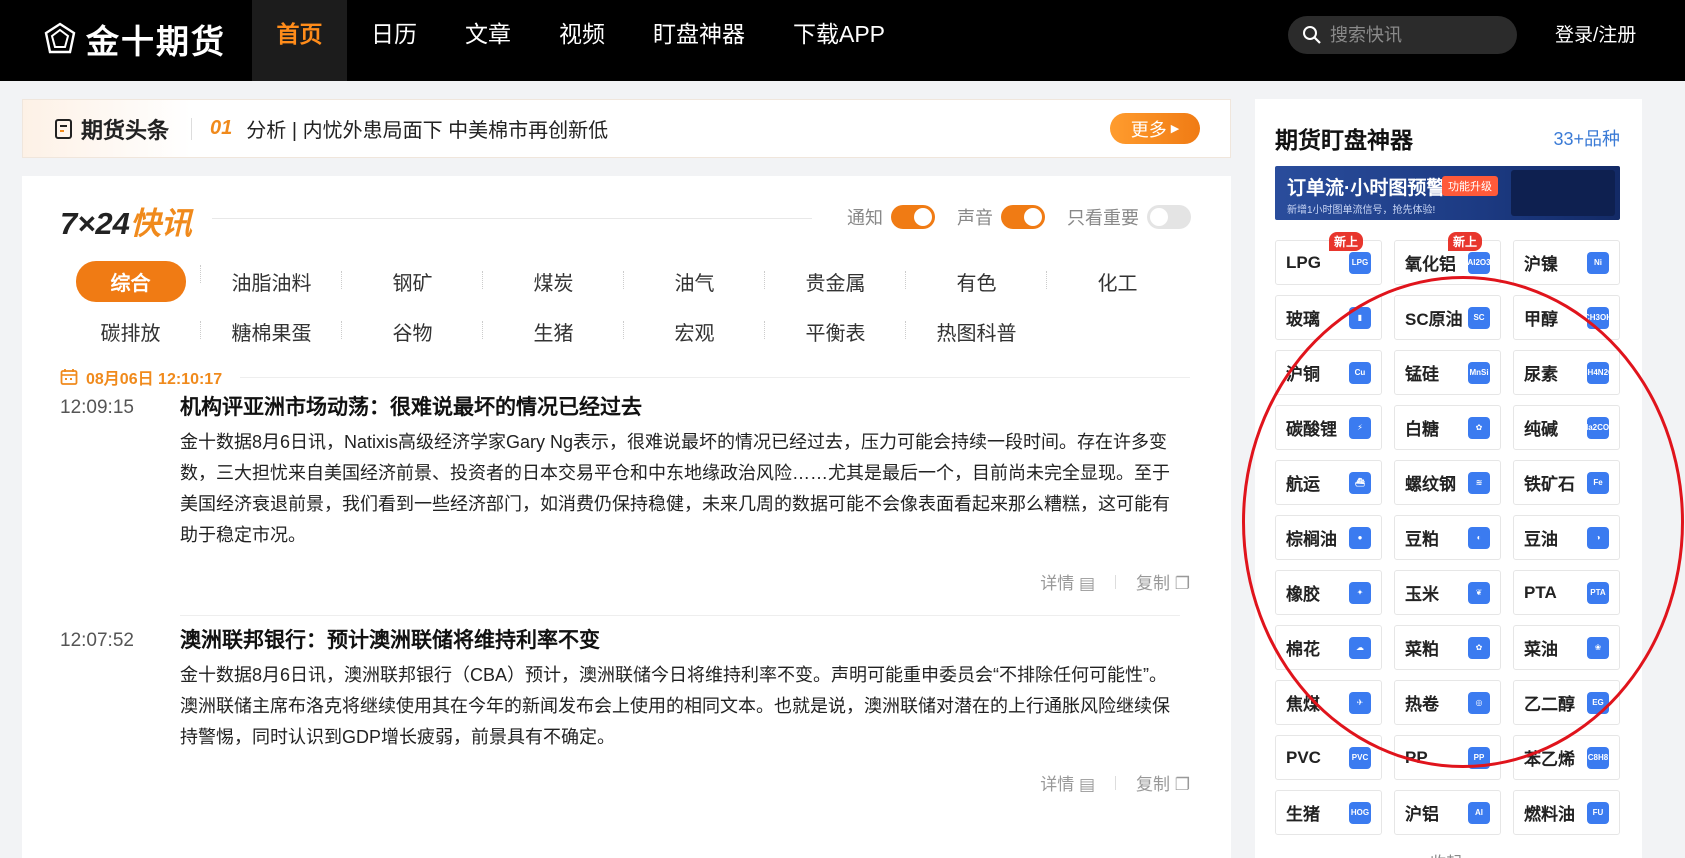  I want to click on search-box, so click(1402, 35).